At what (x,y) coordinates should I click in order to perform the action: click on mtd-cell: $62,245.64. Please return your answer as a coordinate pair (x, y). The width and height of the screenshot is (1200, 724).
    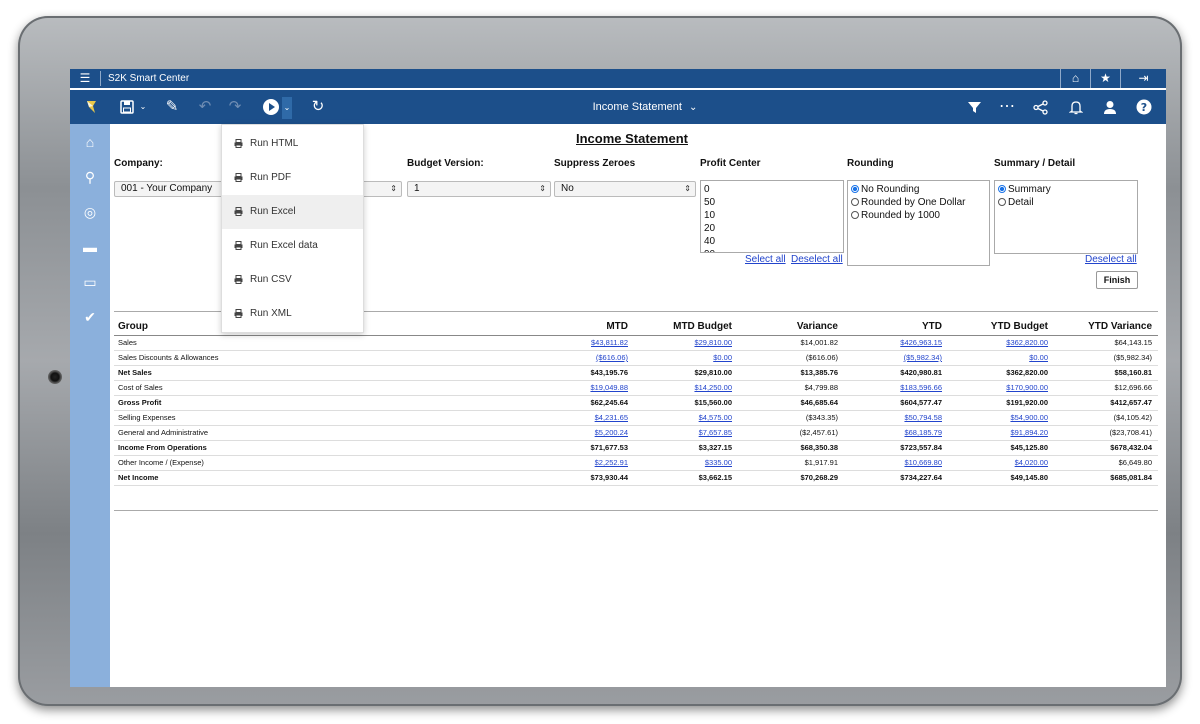
    Looking at the image, I should click on (554, 403).